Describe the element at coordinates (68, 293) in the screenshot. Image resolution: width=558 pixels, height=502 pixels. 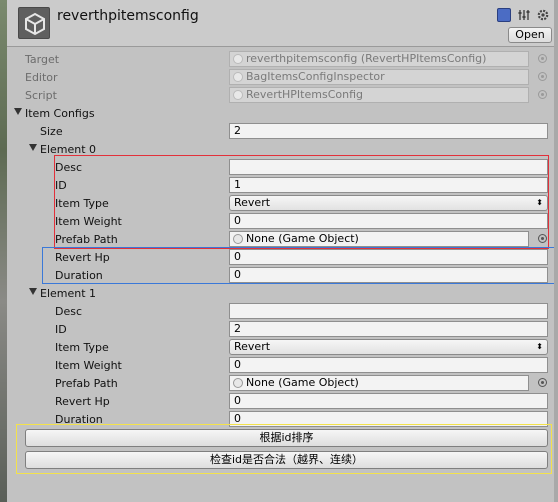
I see `element-1-label: Element 1` at that location.